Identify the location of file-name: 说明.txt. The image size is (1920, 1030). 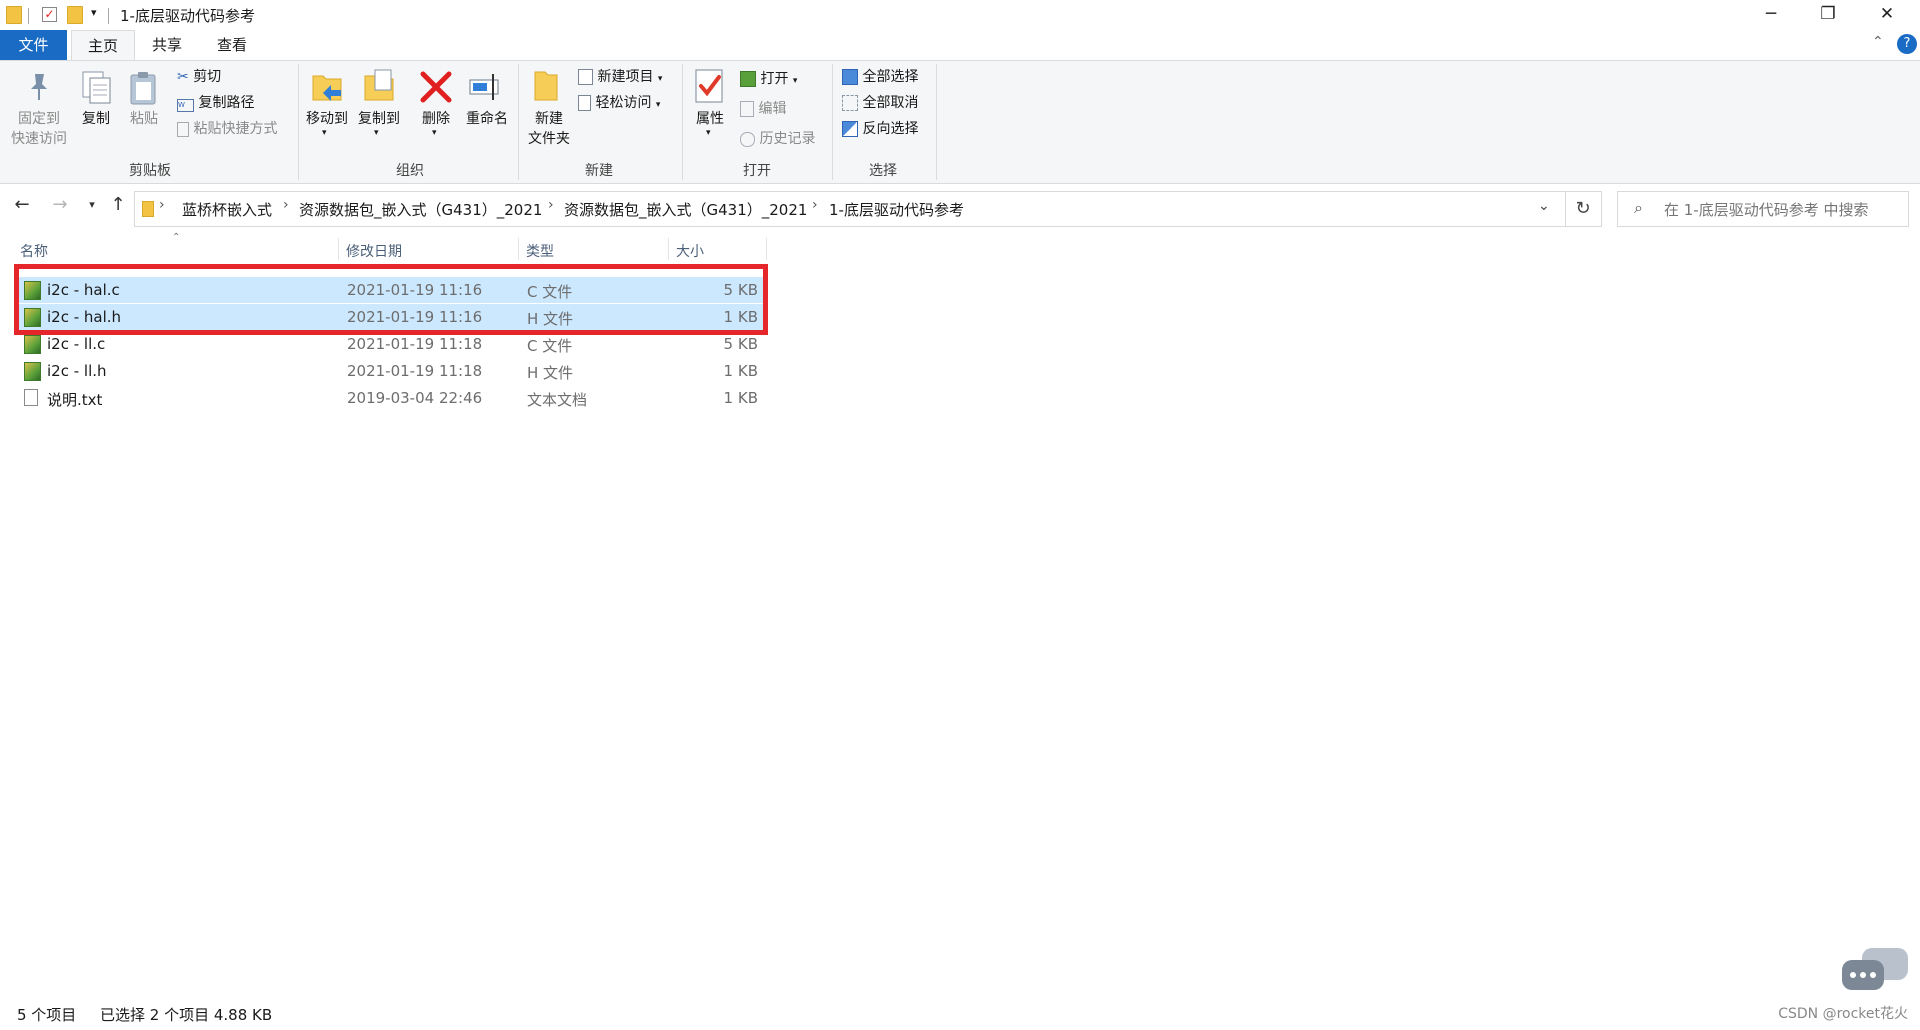
(75, 400).